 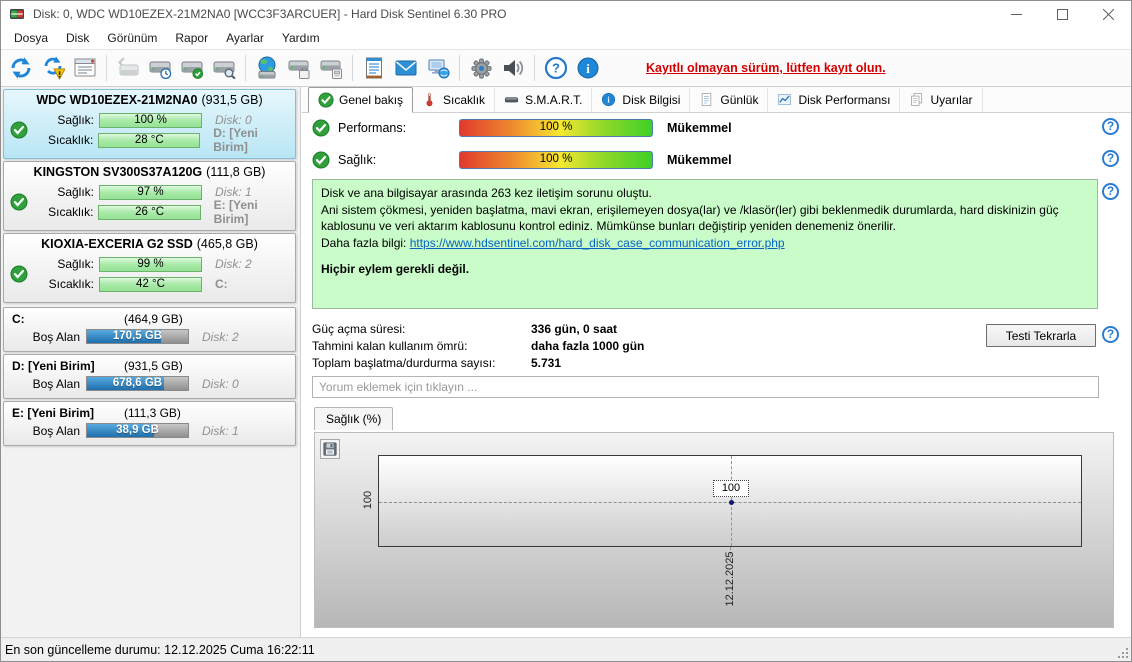 What do you see at coordinates (150, 284) in the screenshot?
I see `temp-bar: 42 °C` at bounding box center [150, 284].